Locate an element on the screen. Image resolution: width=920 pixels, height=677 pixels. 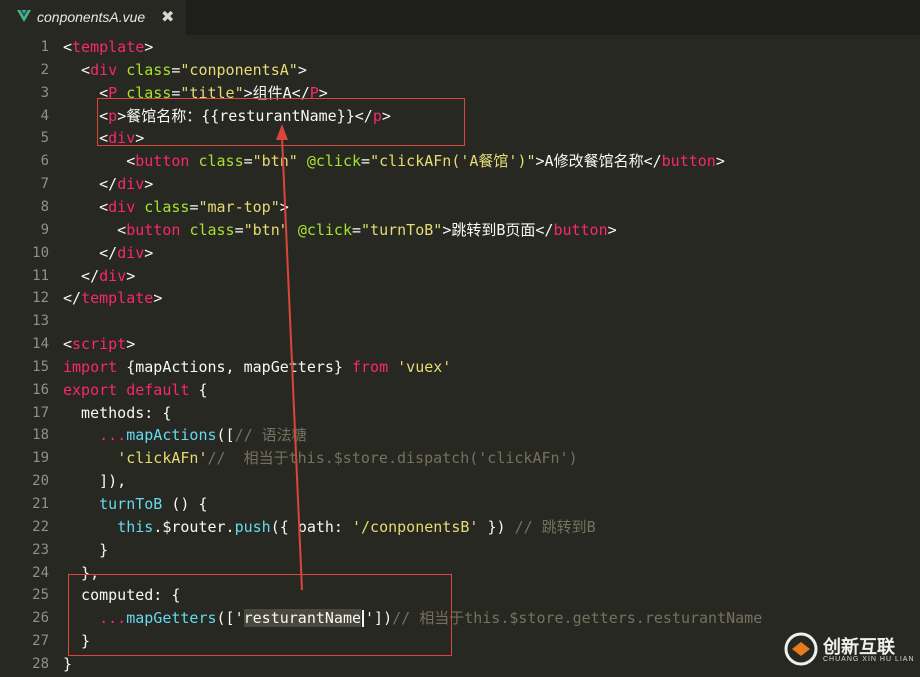
line-number: 26 is located at coordinates (40, 618).